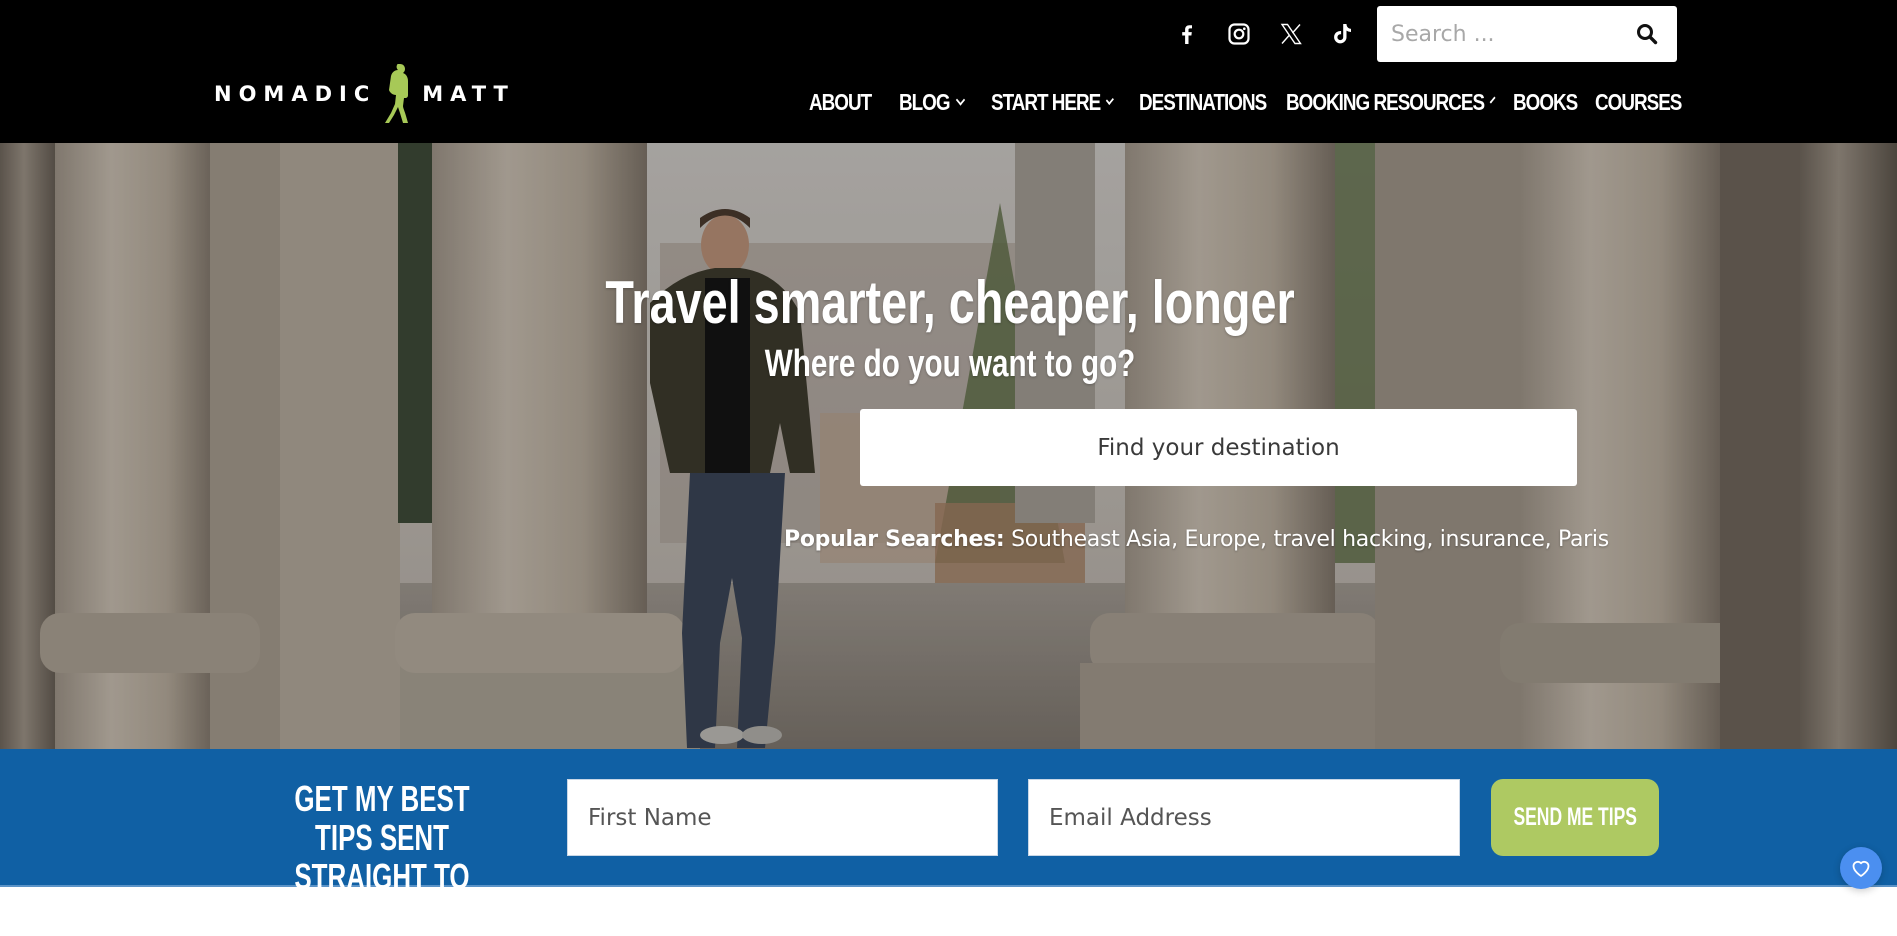 This screenshot has width=1897, height=936. I want to click on hero-subtitle: Where do you want to go?, so click(950, 364).